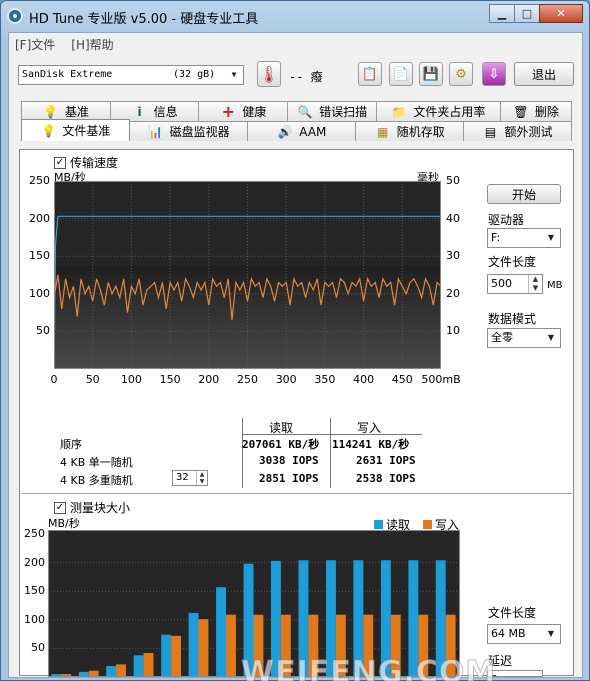 The width and height of the screenshot is (590, 681). I want to click on file-length-label: 文件长度, so click(512, 262).